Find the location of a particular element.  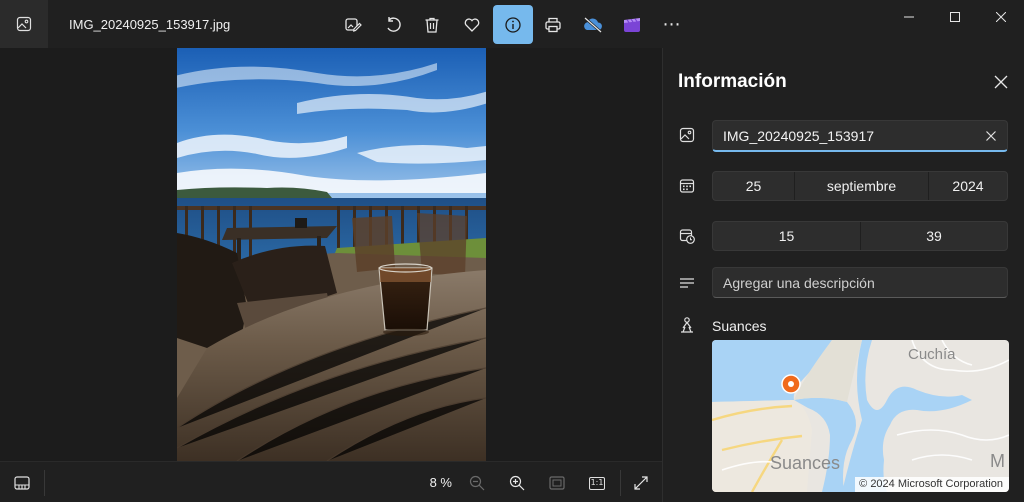

delete-button is located at coordinates (432, 24).